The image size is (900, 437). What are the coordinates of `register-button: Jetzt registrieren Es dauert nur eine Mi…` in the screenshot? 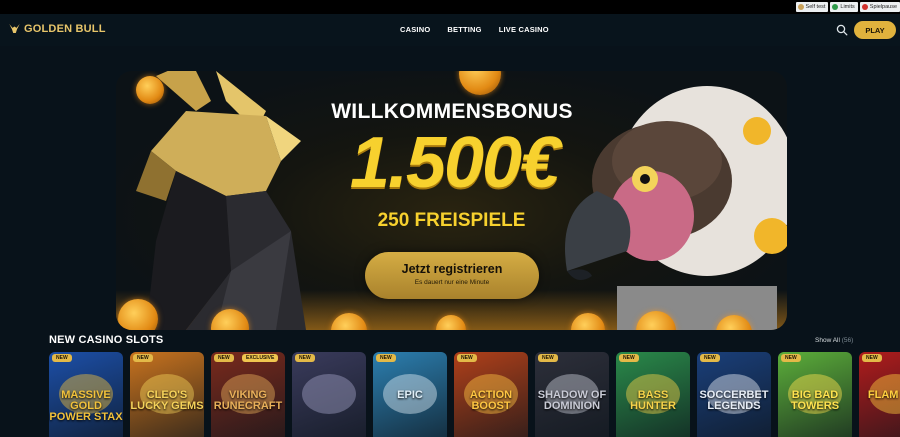 It's located at (452, 275).